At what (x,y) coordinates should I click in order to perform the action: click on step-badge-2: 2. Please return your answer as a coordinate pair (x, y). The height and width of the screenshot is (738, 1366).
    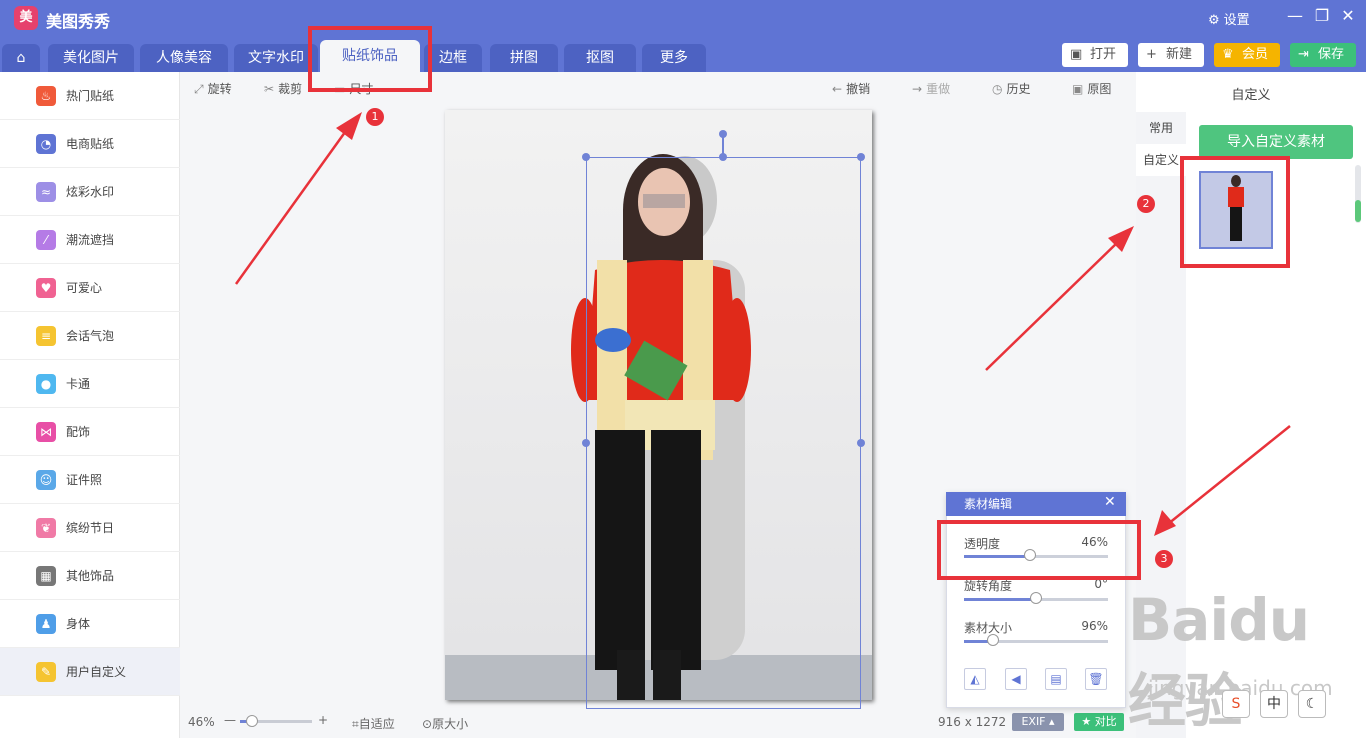
    Looking at the image, I should click on (1146, 204).